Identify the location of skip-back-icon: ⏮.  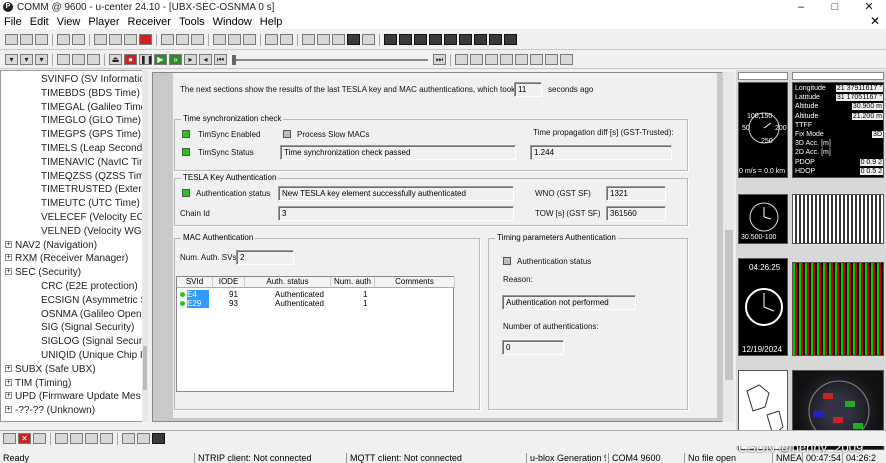
(220, 59).